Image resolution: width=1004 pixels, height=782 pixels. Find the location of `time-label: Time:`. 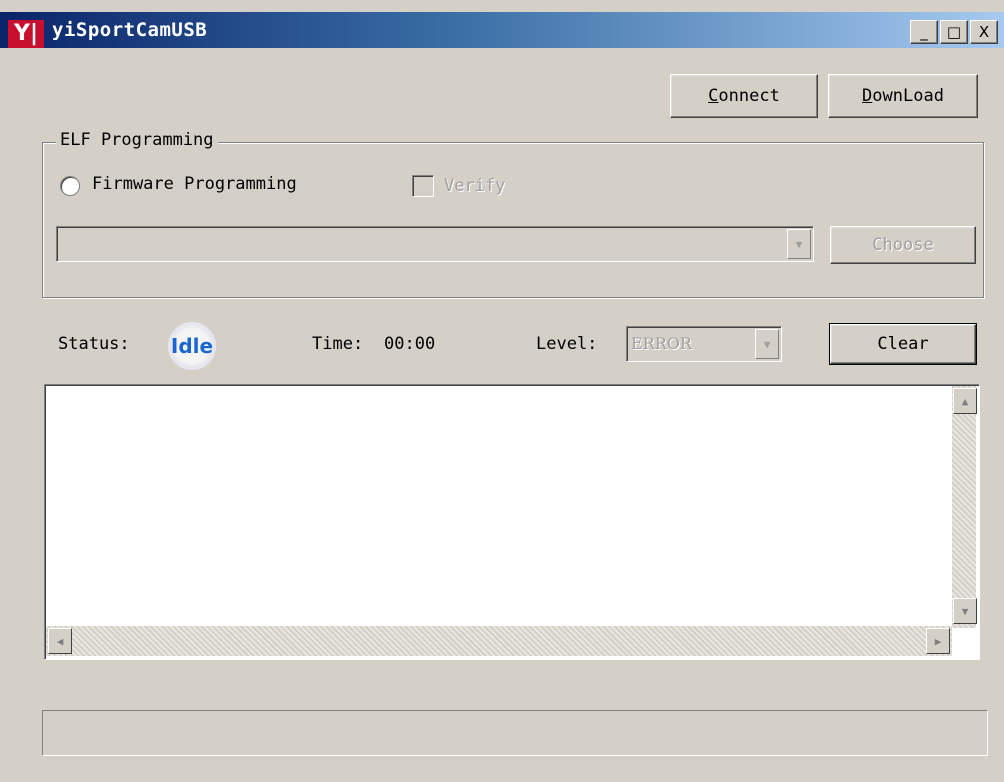

time-label: Time: is located at coordinates (338, 344).